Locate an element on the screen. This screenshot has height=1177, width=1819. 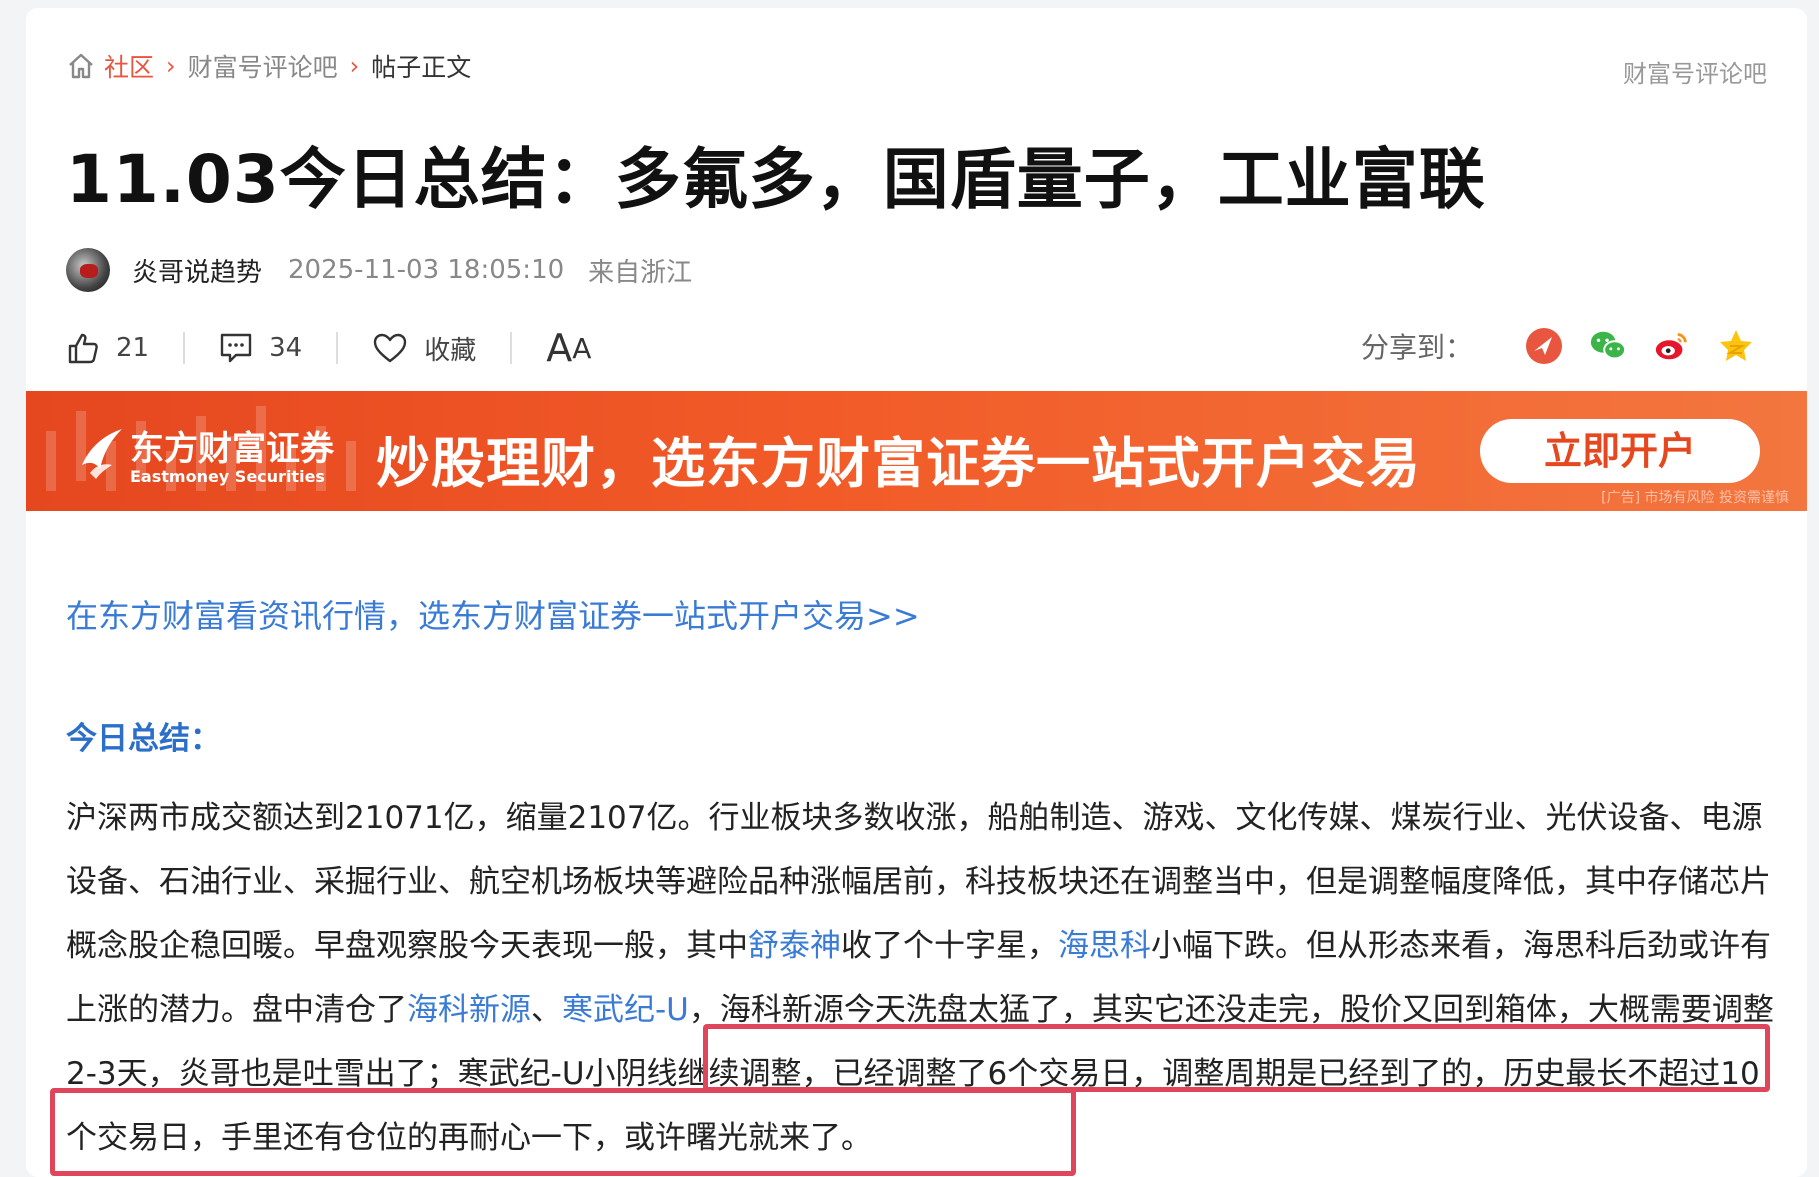
comment-icon is located at coordinates (236, 348).